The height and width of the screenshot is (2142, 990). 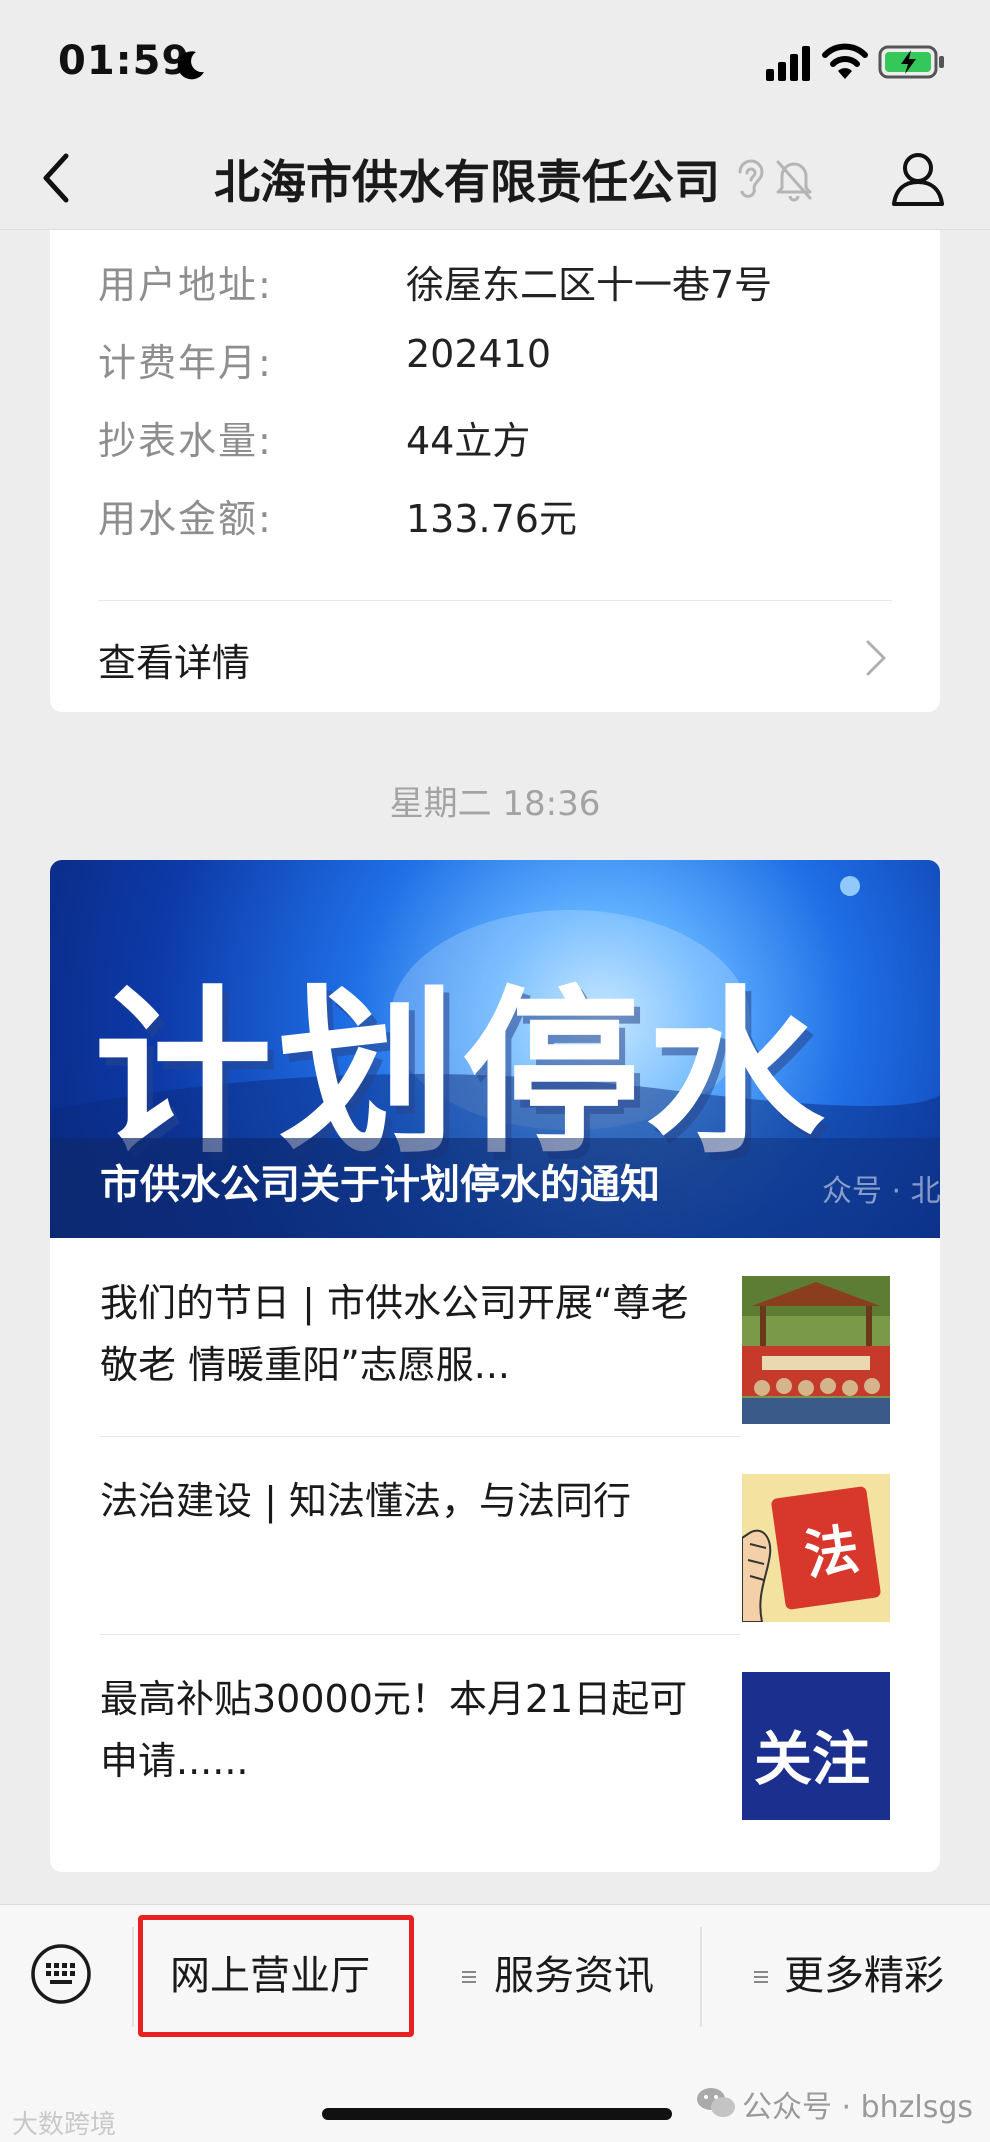 What do you see at coordinates (864, 1976) in the screenshot?
I see `menu-item-label: 更多精彩` at bounding box center [864, 1976].